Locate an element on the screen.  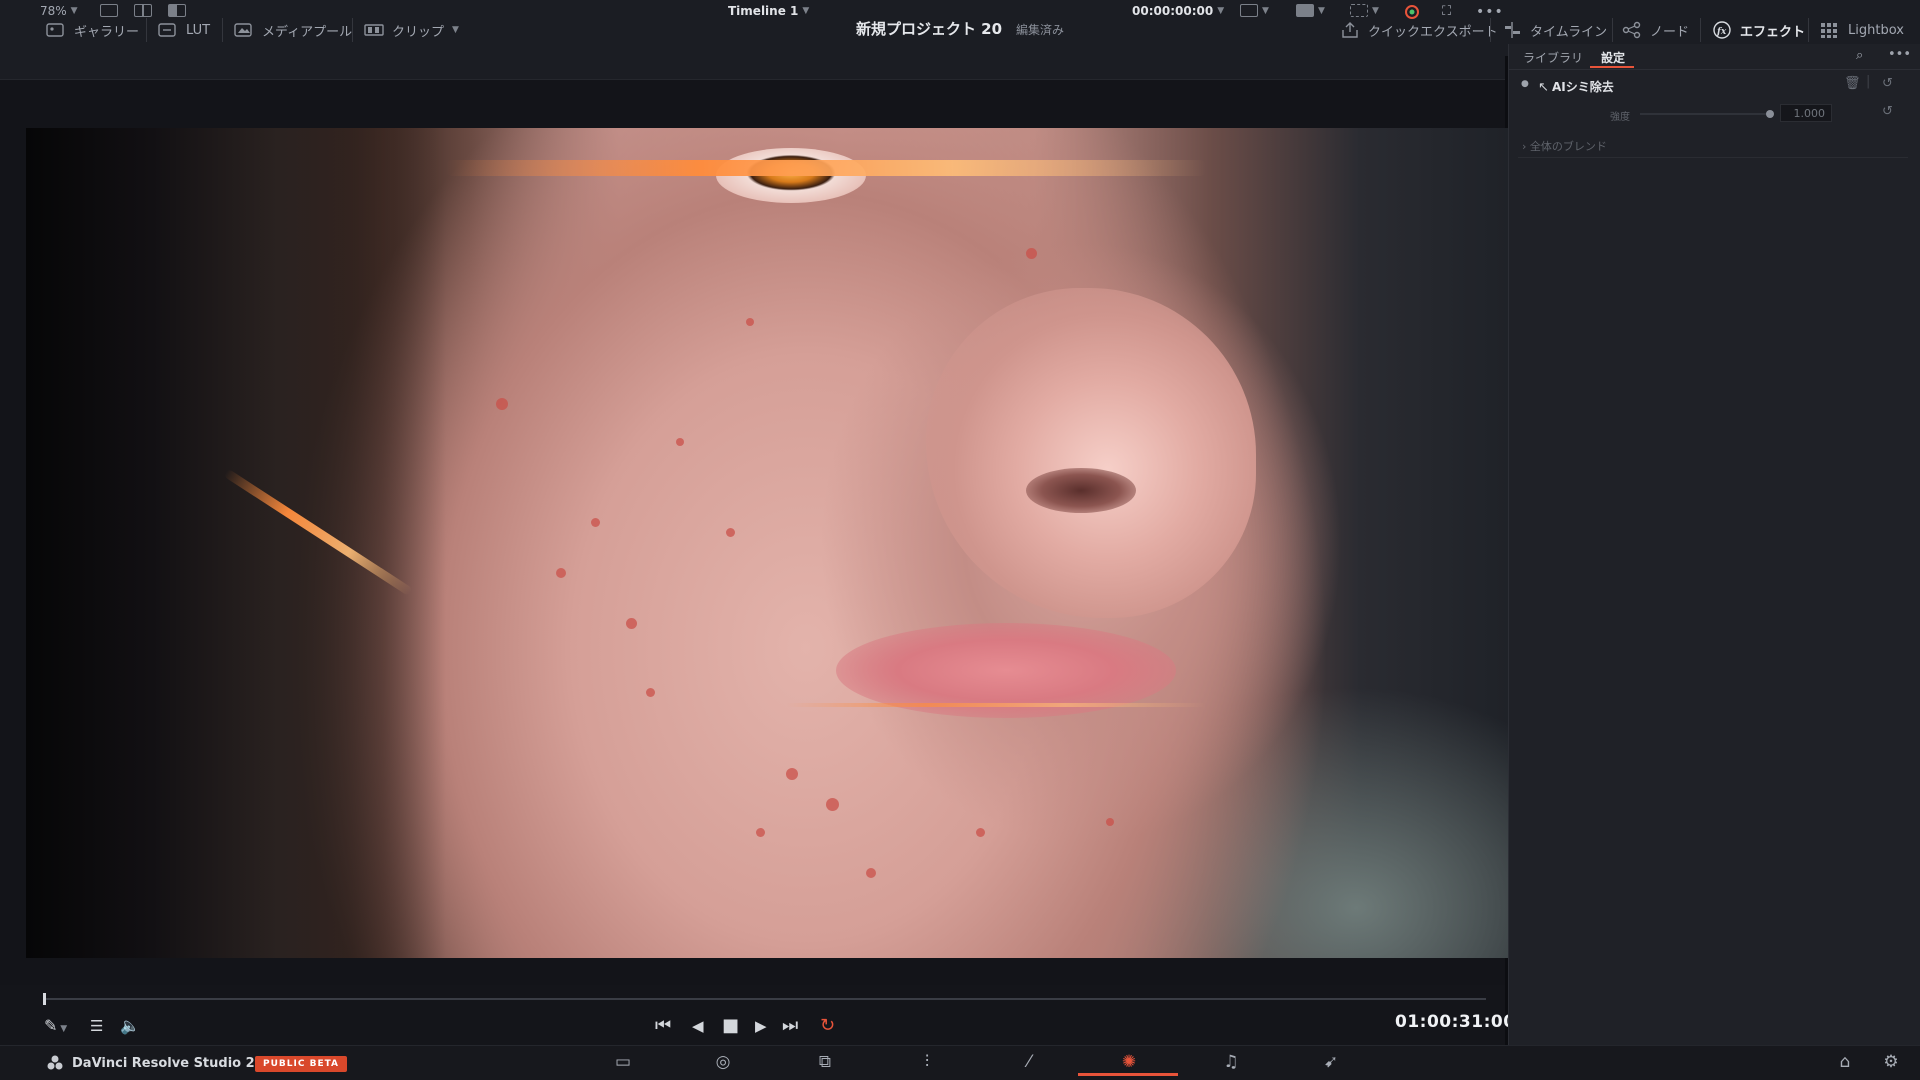
stop-button: ■ is located at coordinates (730, 1026).